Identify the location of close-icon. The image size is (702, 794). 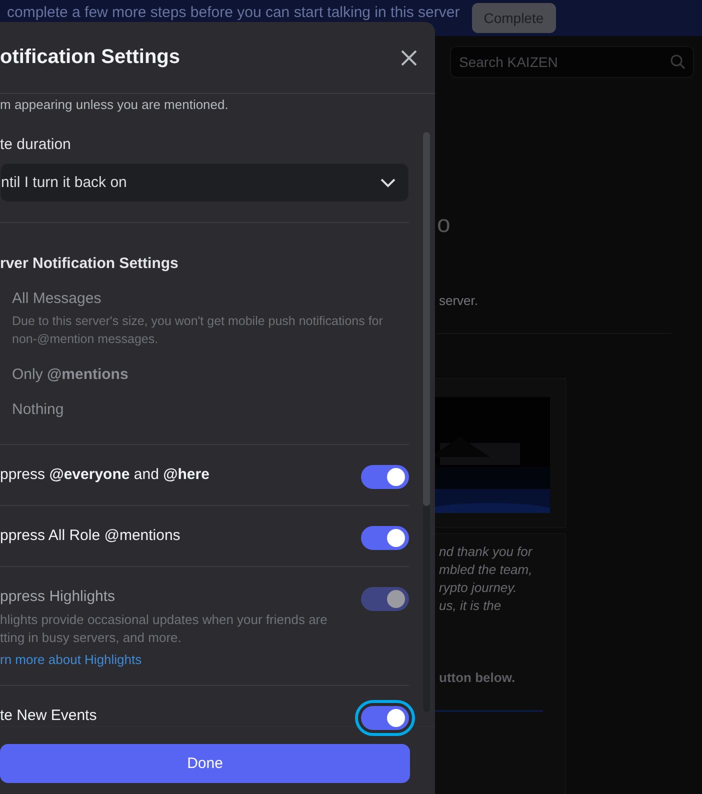
(409, 58).